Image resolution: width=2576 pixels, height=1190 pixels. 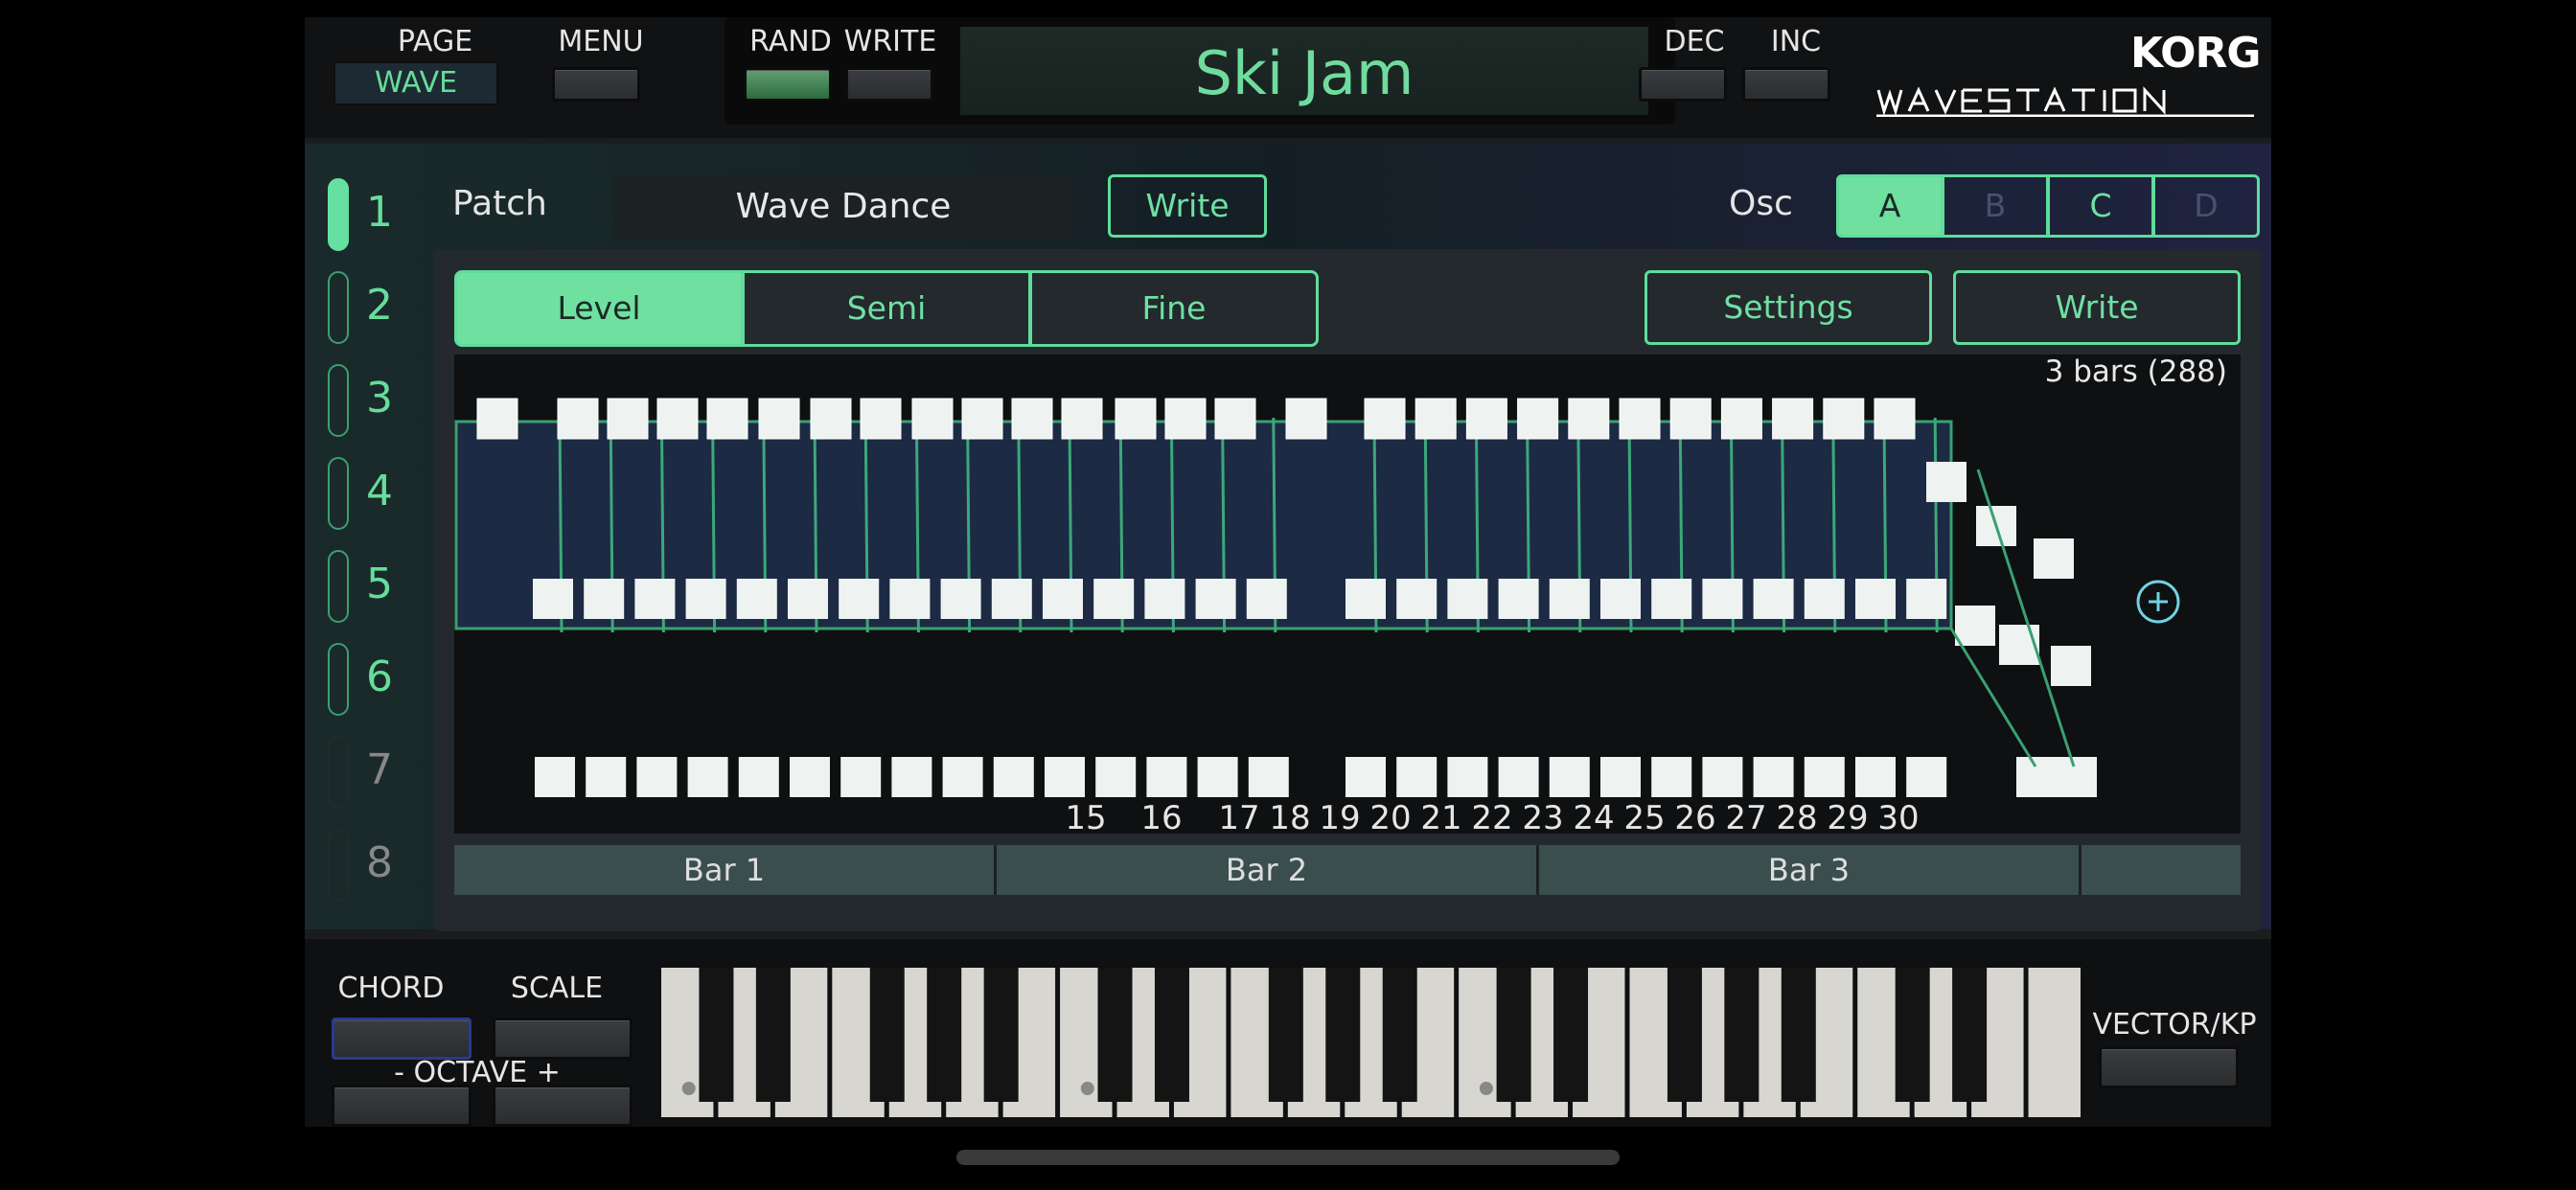 I want to click on bar-segment: Bar 3, so click(x=1810, y=870).